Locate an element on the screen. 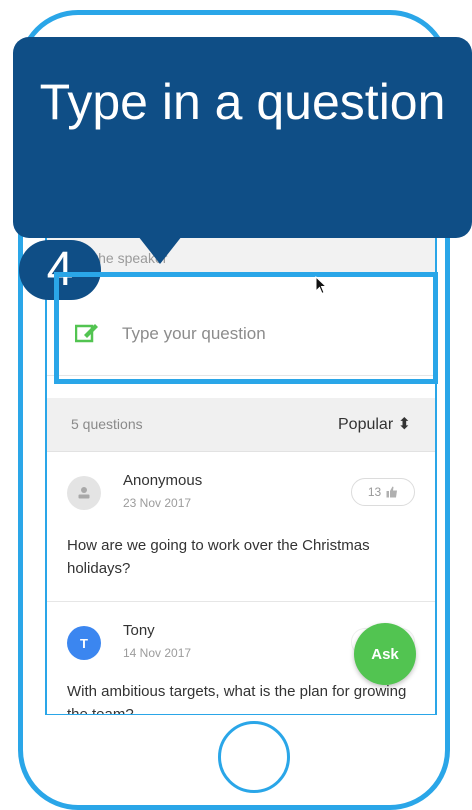 The image size is (472, 810). question-author: Anonymous is located at coordinates (163, 480).